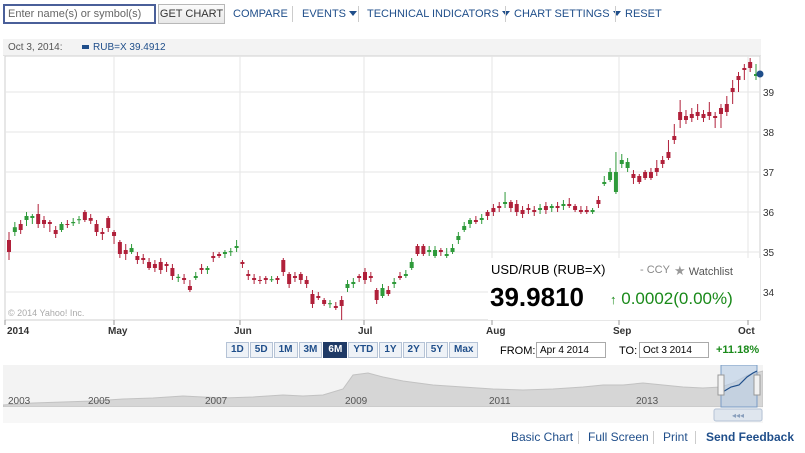 The width and height of the screenshot is (805, 453). I want to click on arrow-up-icon: ↑, so click(613, 299).